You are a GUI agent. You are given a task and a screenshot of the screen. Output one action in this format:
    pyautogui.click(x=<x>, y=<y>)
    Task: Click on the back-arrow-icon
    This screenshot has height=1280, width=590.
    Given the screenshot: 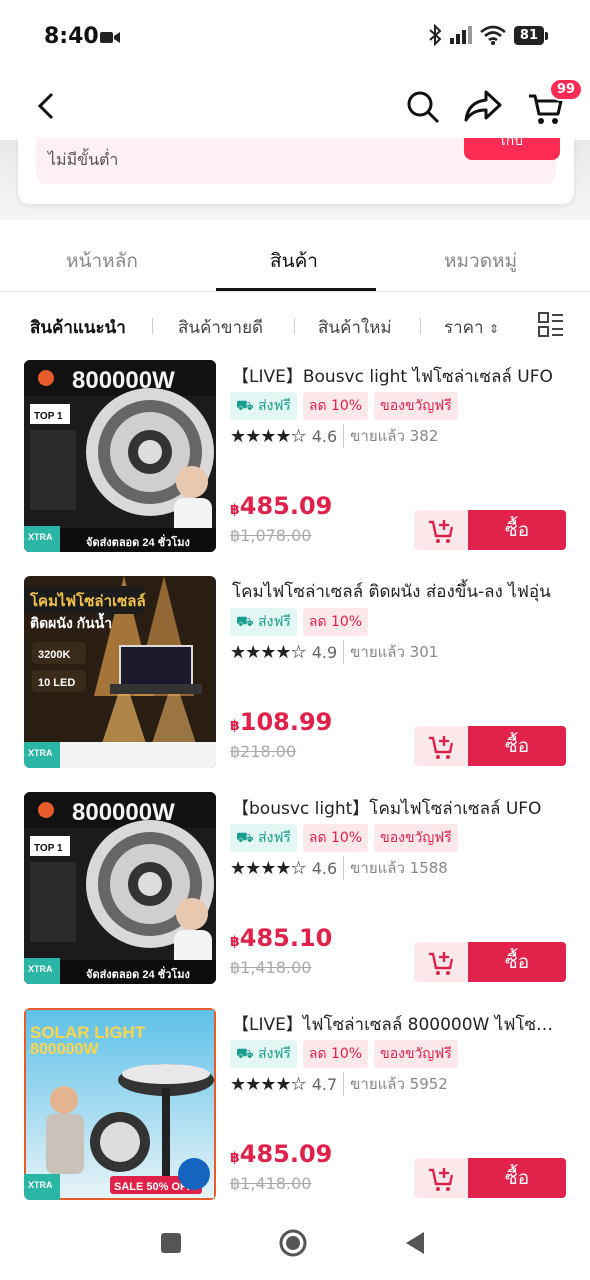 What is the action you would take?
    pyautogui.click(x=48, y=106)
    